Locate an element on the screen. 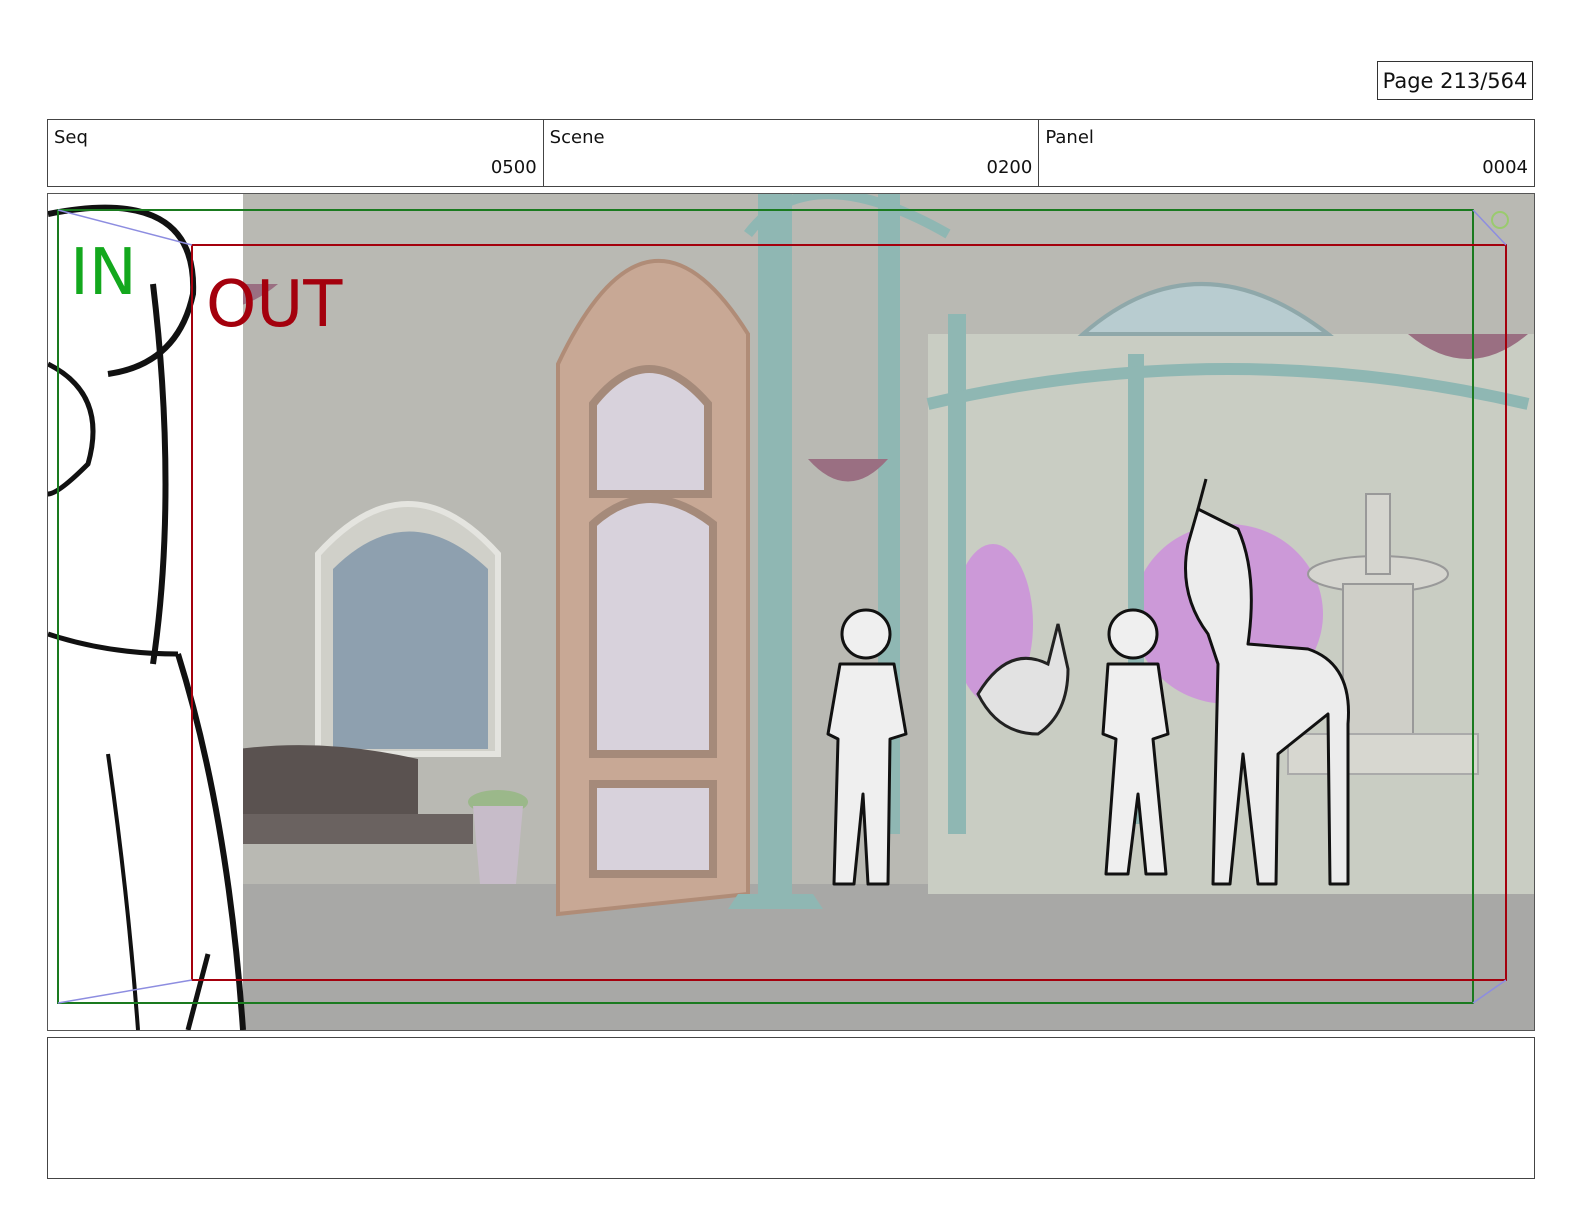 Image resolution: width=1584 pixels, height=1224 pixels. planter-pot is located at coordinates (498, 845).